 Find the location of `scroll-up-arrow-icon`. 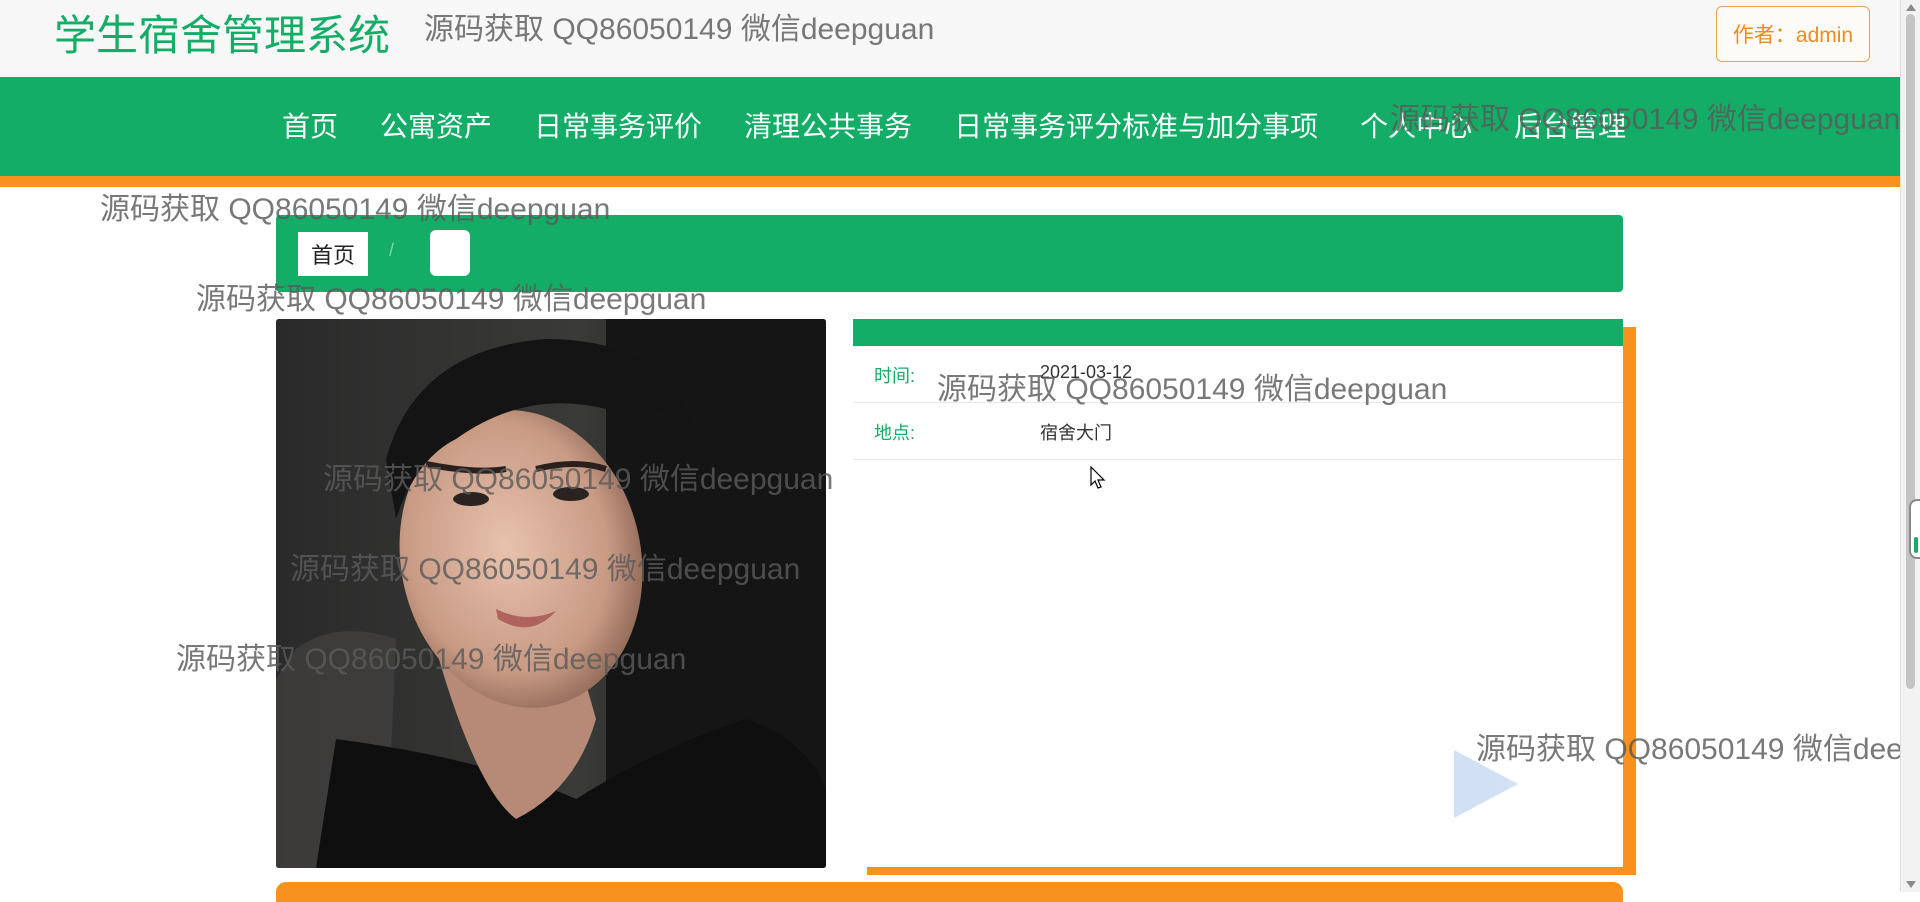

scroll-up-arrow-icon is located at coordinates (1911, 7).